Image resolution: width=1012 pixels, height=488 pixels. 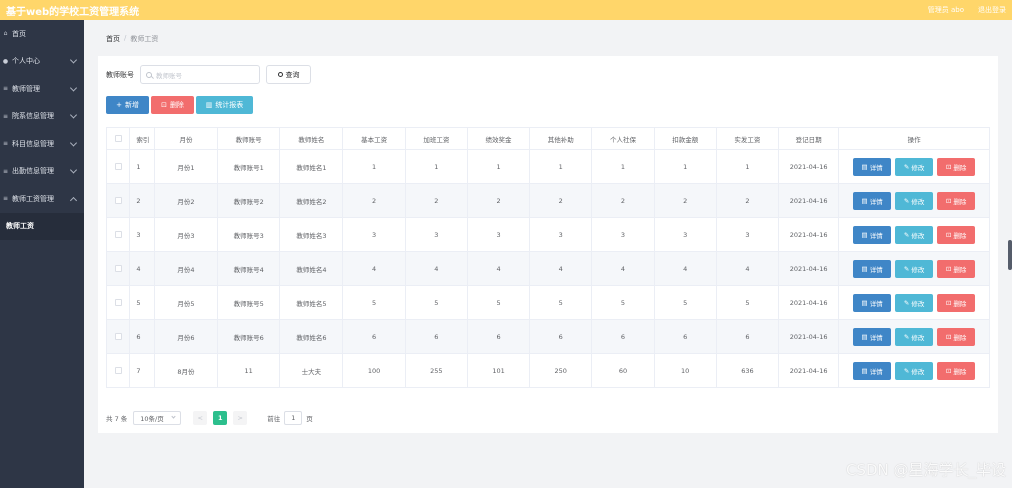 I want to click on breadcrumb-current: 教师工资, so click(x=144, y=39).